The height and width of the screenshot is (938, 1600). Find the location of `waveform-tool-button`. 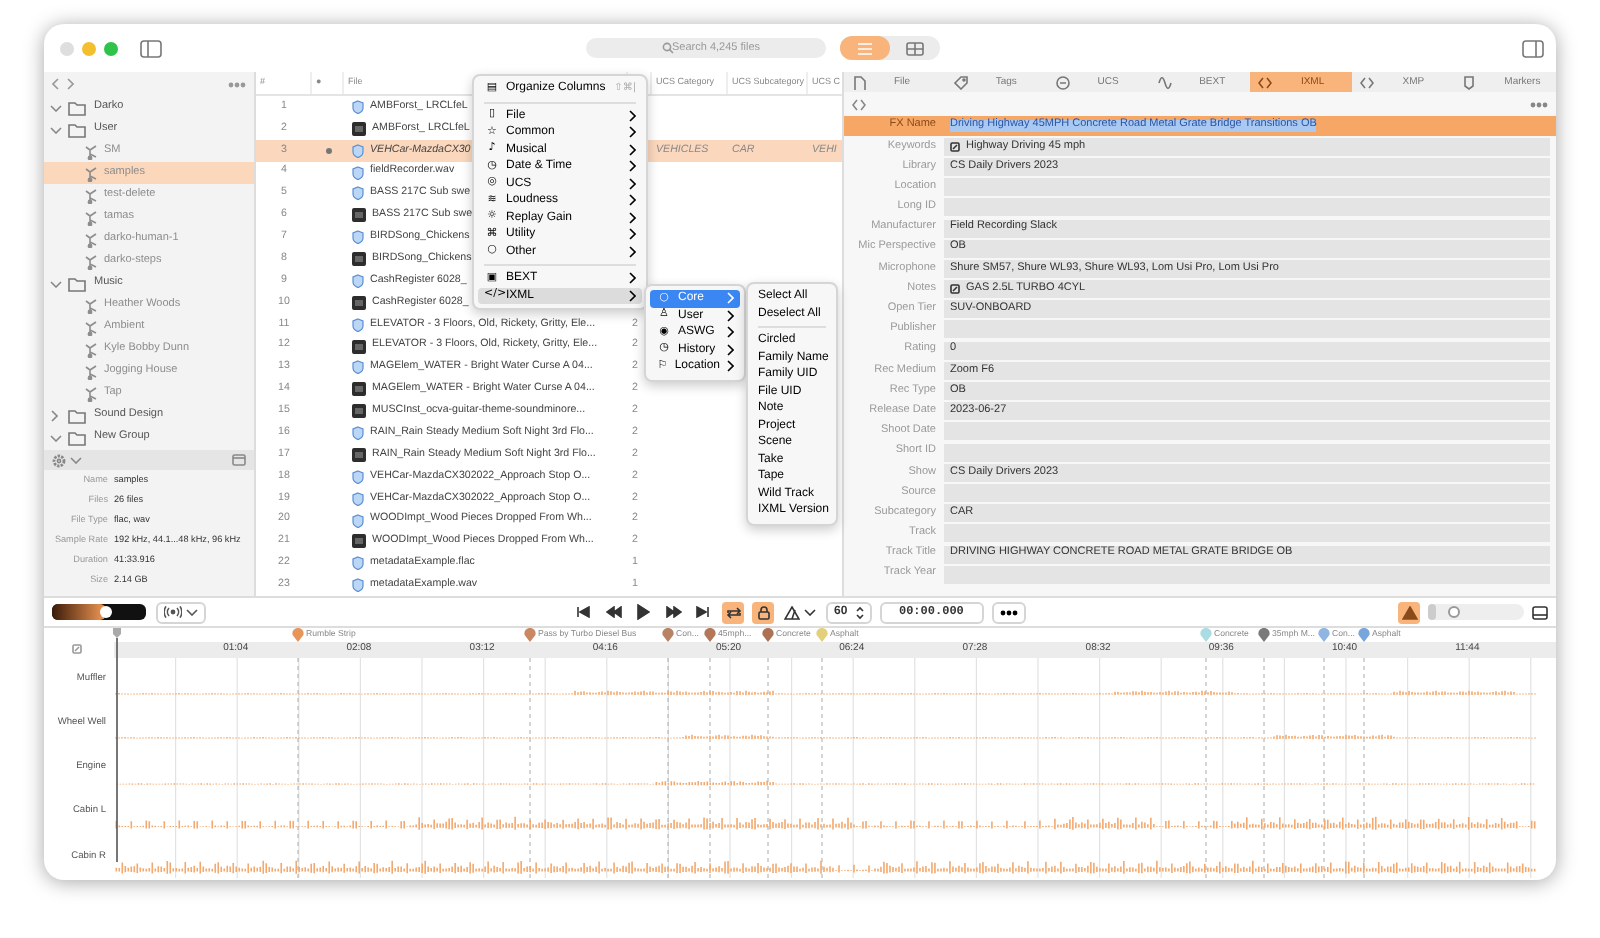

waveform-tool-button is located at coordinates (1409, 612).